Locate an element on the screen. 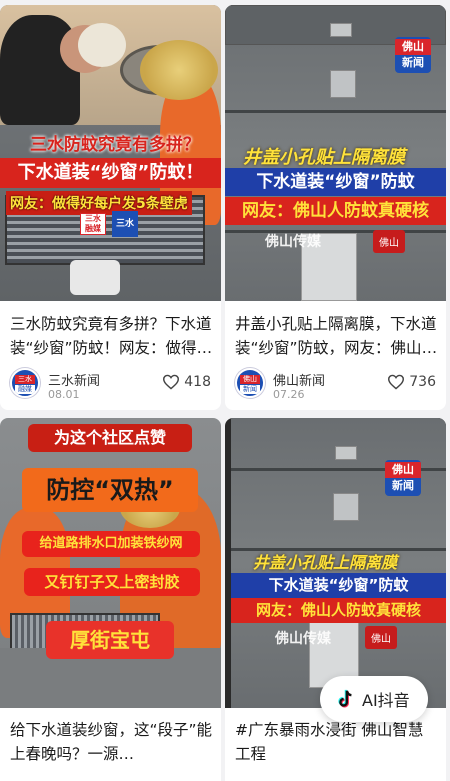 This screenshot has height=781, width=450. author-name: 三水新闻 is located at coordinates (74, 379).